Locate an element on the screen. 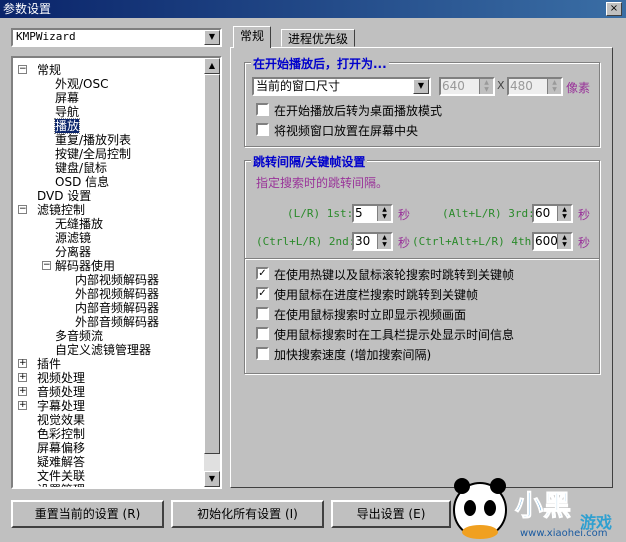  export-button: 导出设置 (E) is located at coordinates (391, 514).